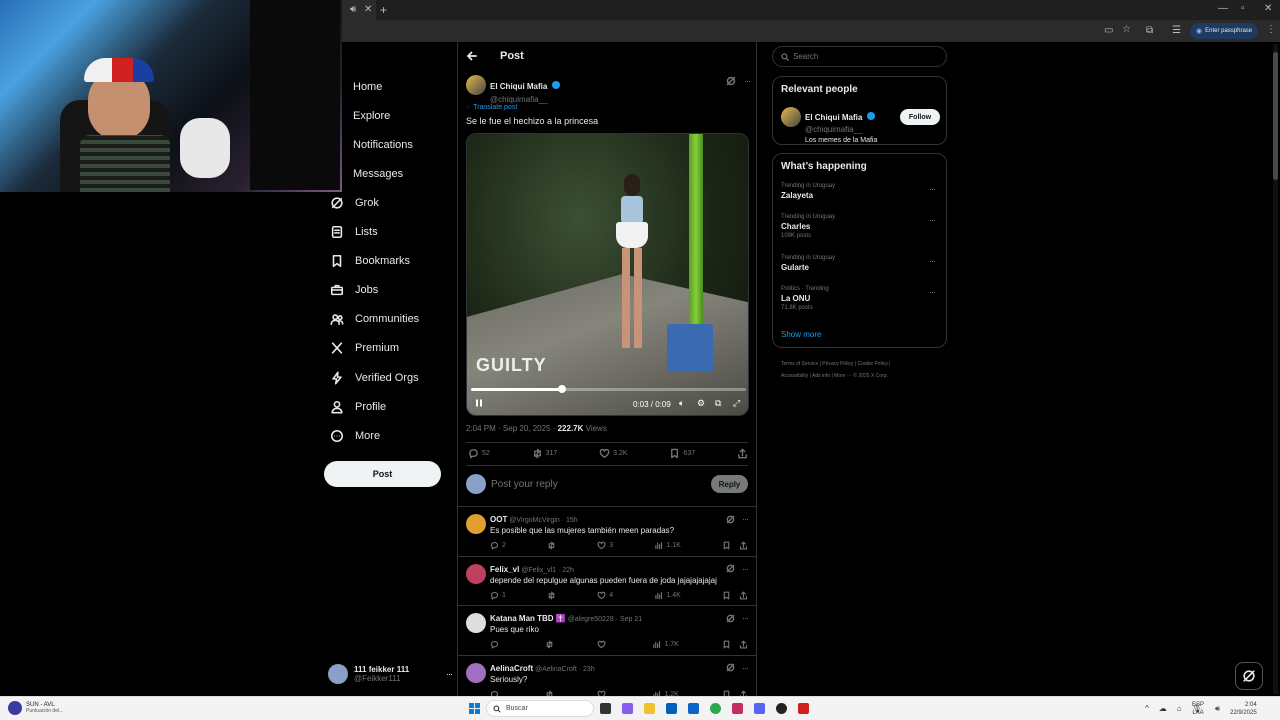 This screenshot has height=720, width=1280. I want to click on nav-communities: Communities, so click(374, 319).